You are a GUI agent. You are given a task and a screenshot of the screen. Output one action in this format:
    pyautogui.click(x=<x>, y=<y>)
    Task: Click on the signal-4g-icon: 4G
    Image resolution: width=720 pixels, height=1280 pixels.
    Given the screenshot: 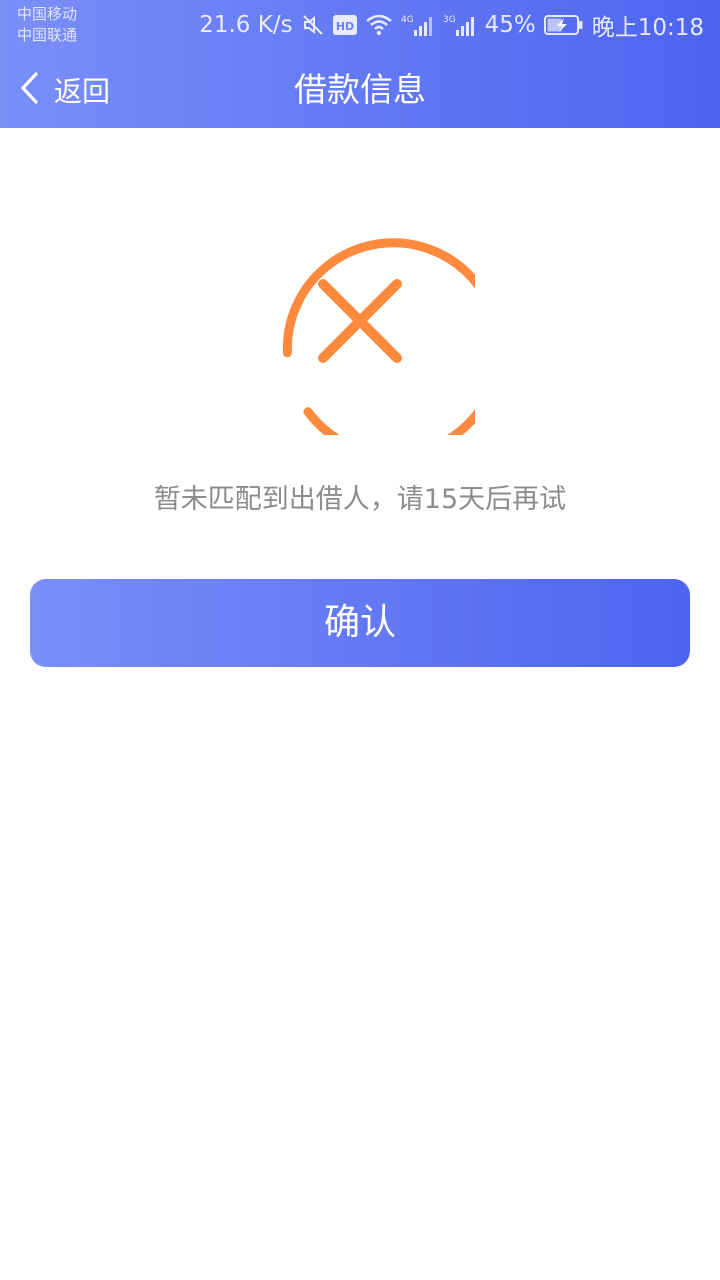 What is the action you would take?
    pyautogui.click(x=418, y=25)
    